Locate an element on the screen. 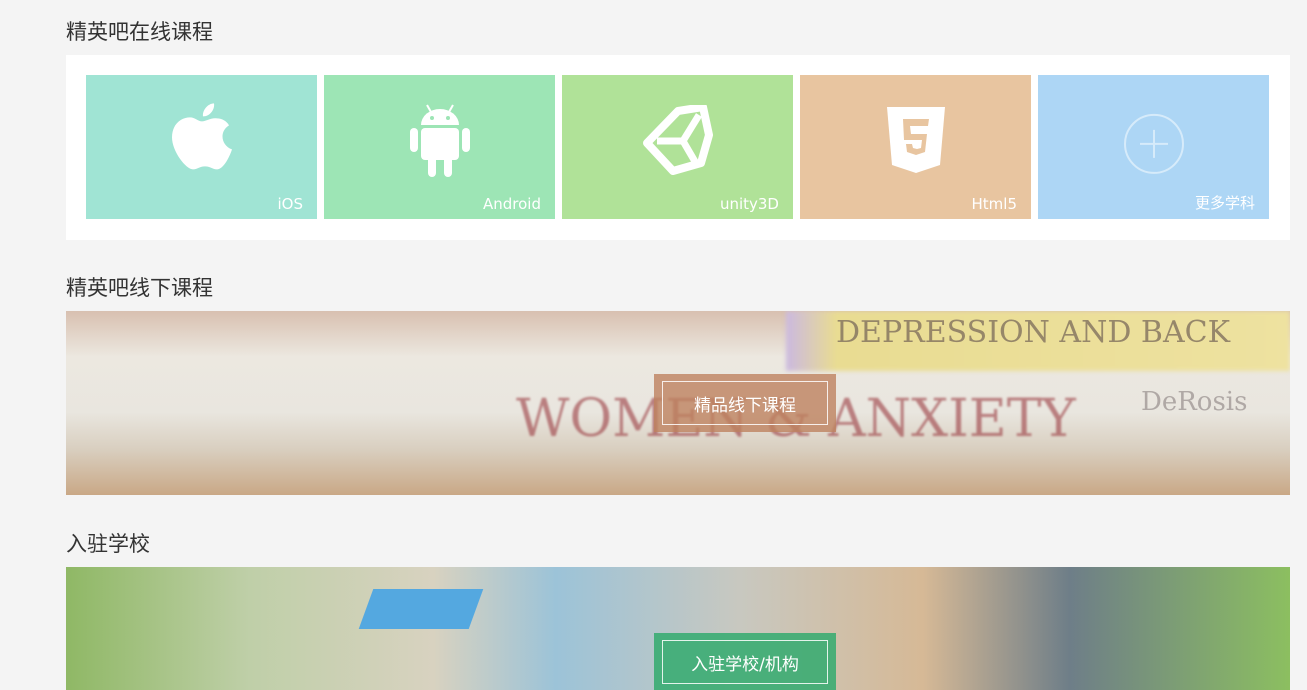  offline-courses-button: 精品线下课程 is located at coordinates (745, 403).